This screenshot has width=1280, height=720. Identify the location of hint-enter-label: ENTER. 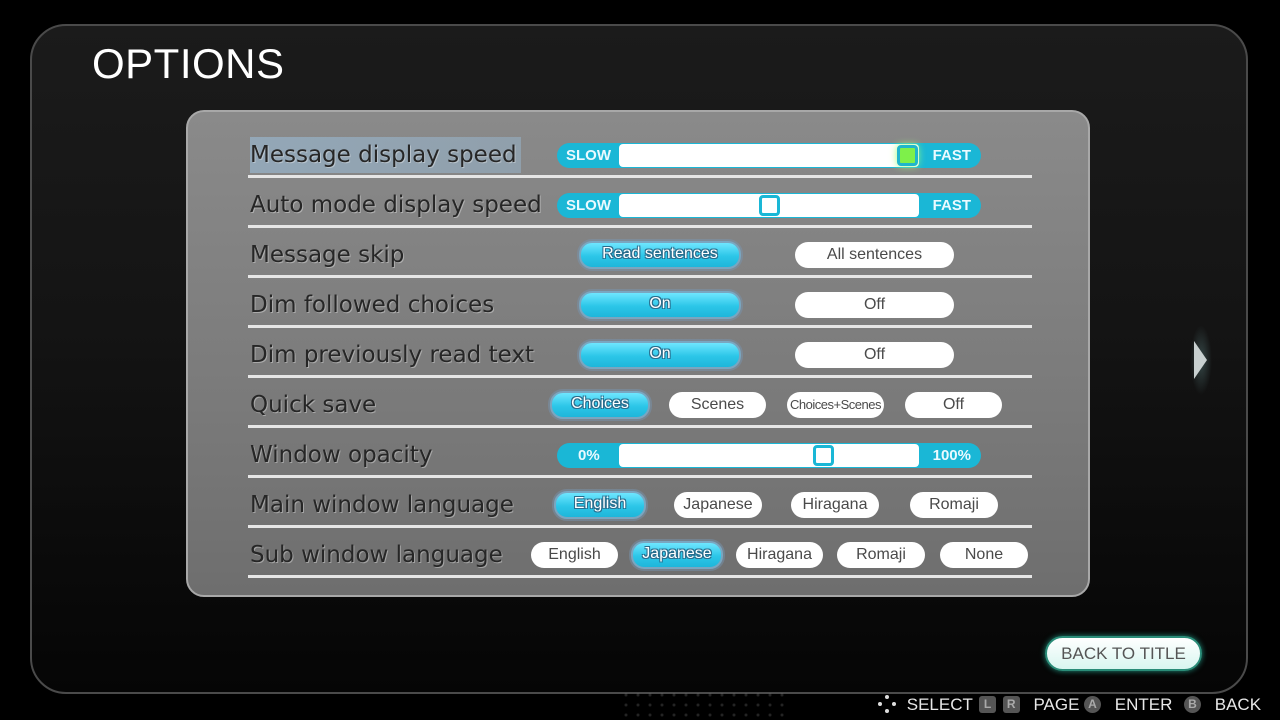
(1143, 704).